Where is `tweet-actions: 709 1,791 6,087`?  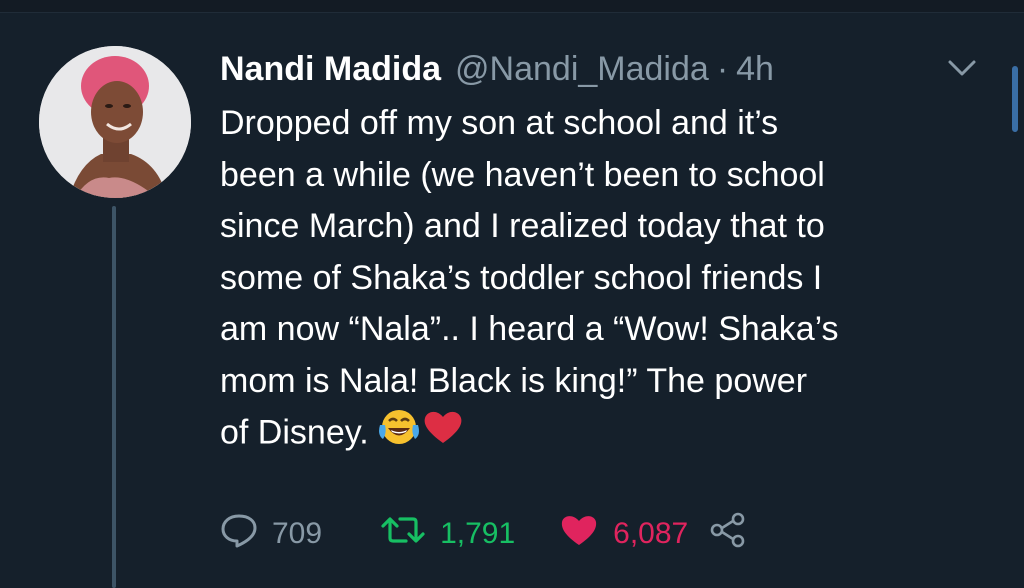
tweet-actions: 709 1,791 6,087 is located at coordinates (484, 534).